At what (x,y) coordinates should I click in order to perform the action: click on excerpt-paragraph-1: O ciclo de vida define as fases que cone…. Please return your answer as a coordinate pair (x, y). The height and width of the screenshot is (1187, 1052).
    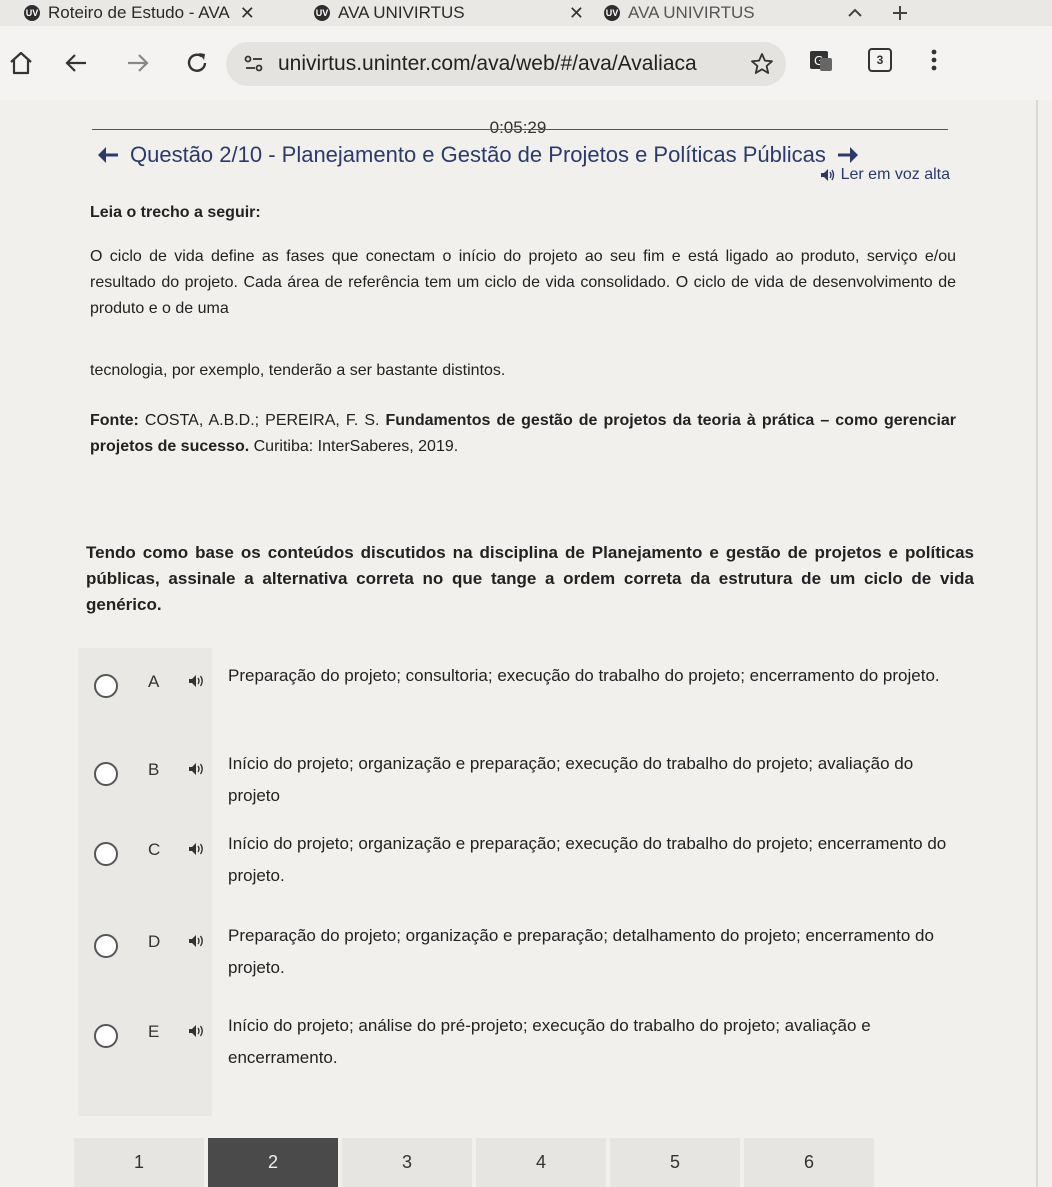
    Looking at the image, I should click on (523, 282).